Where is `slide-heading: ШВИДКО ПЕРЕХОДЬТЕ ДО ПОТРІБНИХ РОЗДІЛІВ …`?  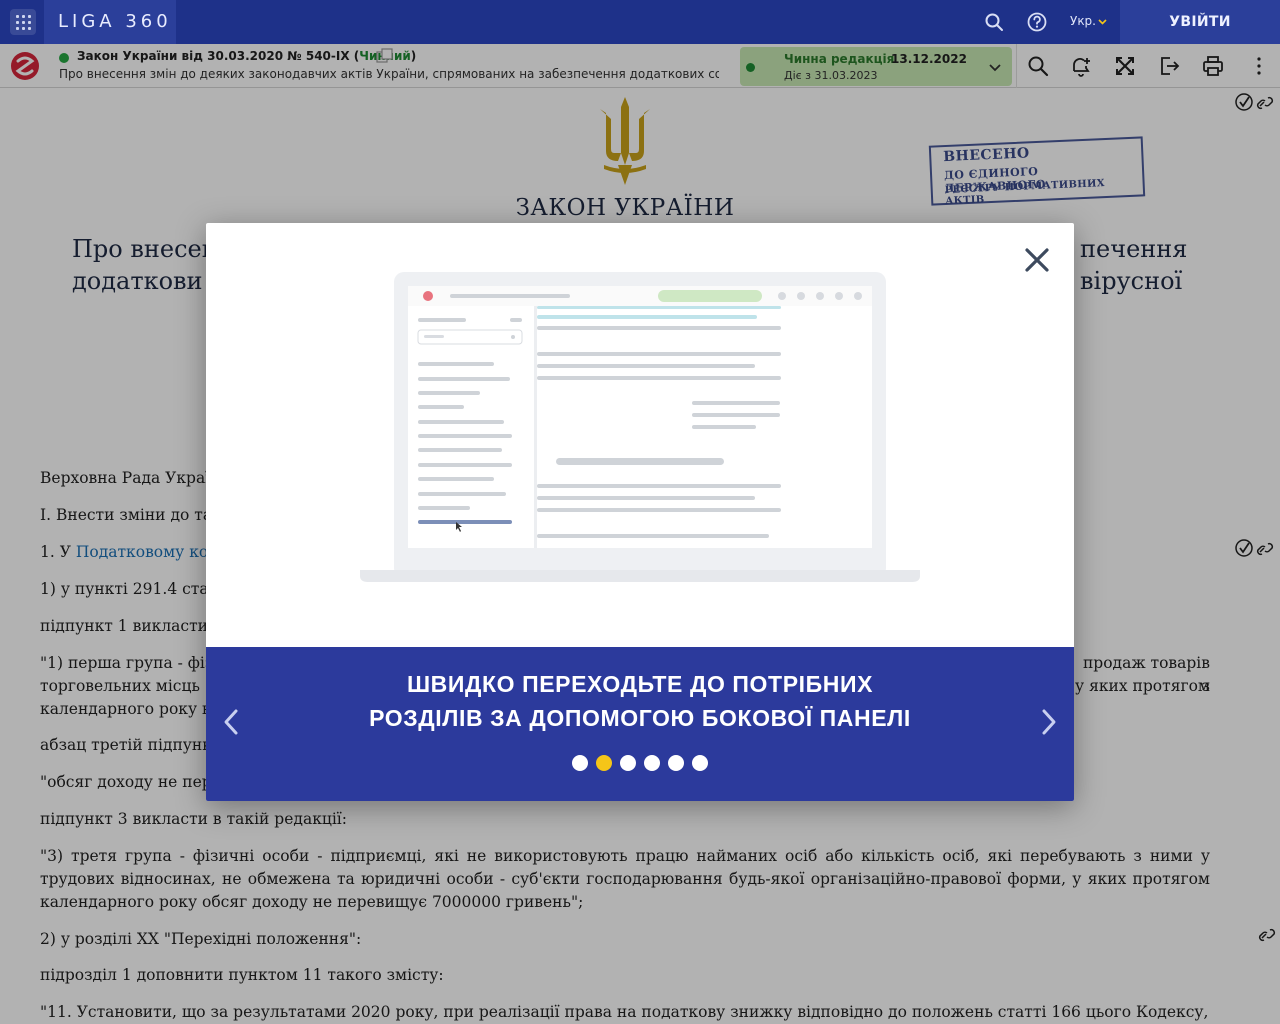
slide-heading: ШВИДКО ПЕРЕХОДЬТЕ ДО ПОТРІБНИХ РОЗДІЛІВ … is located at coordinates (640, 701).